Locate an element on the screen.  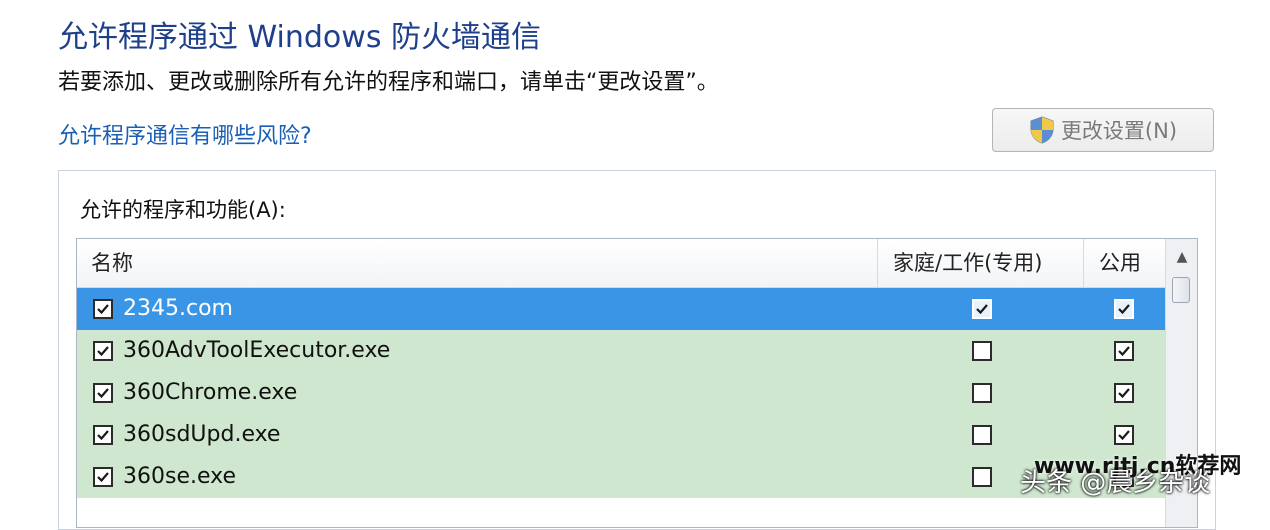
program-name: 2345.com is located at coordinates (178, 308).